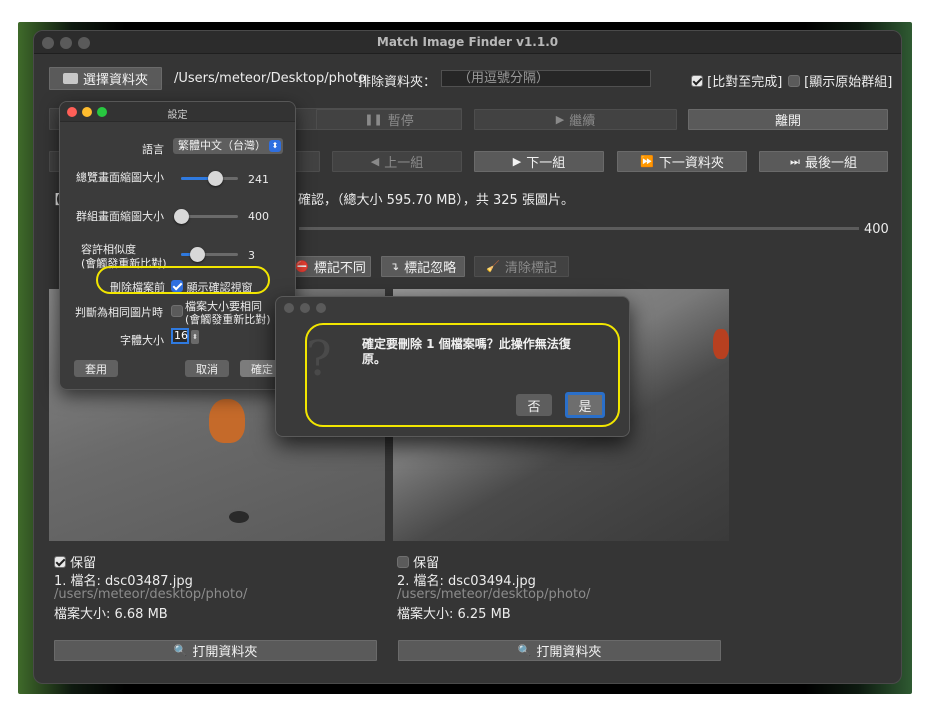 The height and width of the screenshot is (712, 928). What do you see at coordinates (569, 652) in the screenshot?
I see `open-folder-label-2: 打開資料夾` at bounding box center [569, 652].